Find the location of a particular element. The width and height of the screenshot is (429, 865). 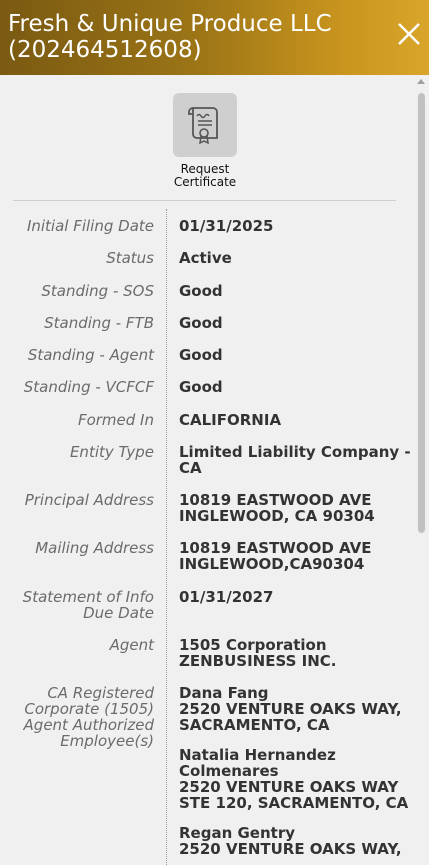

vertical-scrollbar is located at coordinates (421, 470).